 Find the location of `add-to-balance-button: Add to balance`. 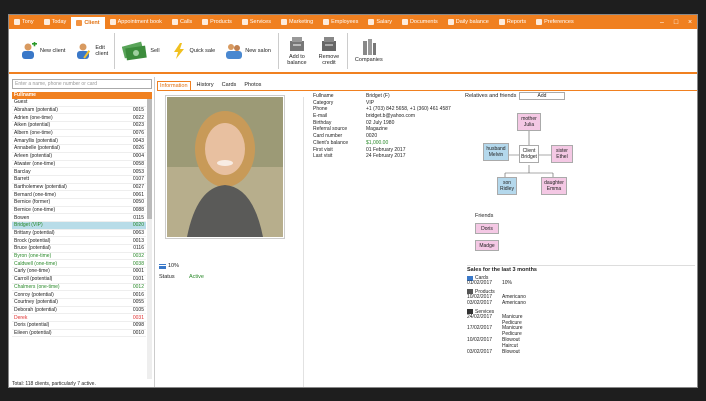

add-to-balance-button: Add to balance is located at coordinates (297, 51).